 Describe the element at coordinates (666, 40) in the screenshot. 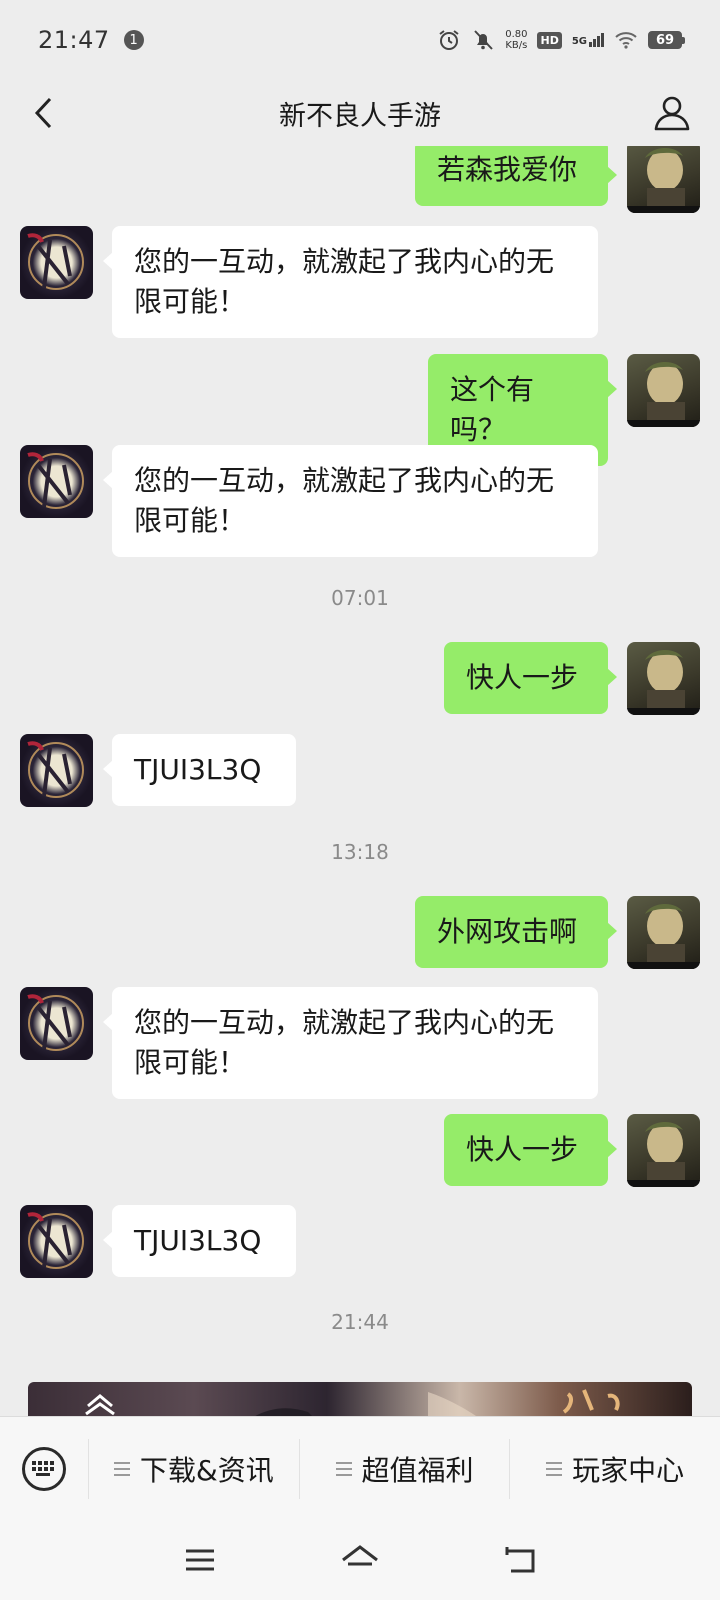

I see `battery-icon: 69` at that location.